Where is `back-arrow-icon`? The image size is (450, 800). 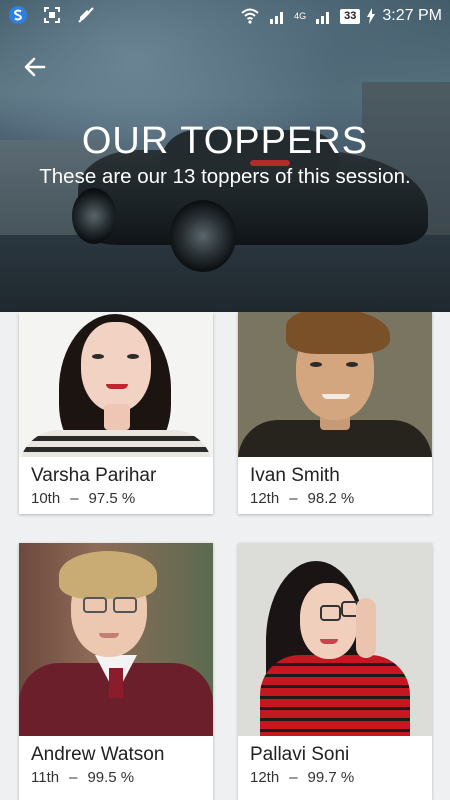
back-arrow-icon is located at coordinates (35, 67).